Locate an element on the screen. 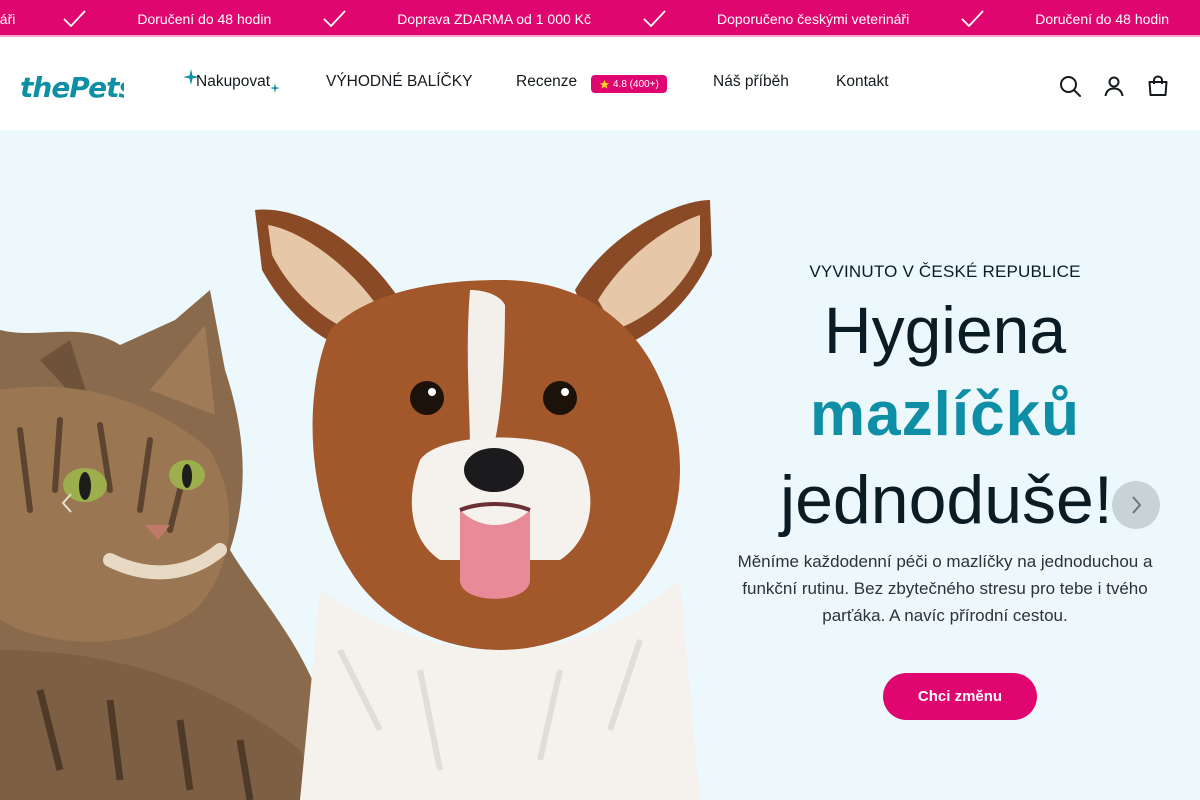 This screenshot has height=800, width=1200. chevron-right-icon is located at coordinates (1137, 505).